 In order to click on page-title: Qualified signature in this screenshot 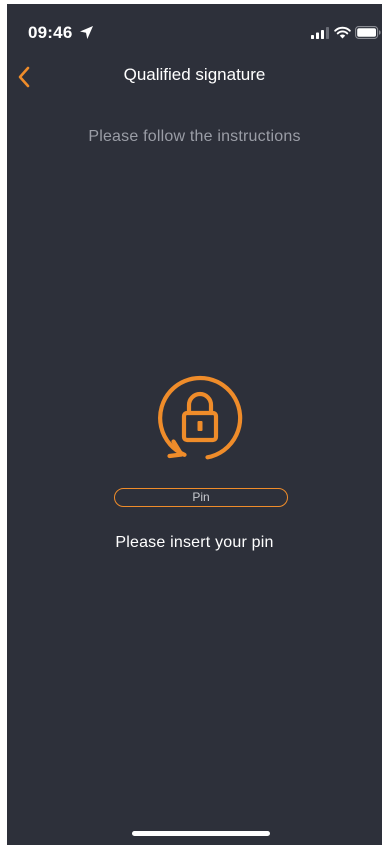, I will do `click(194, 74)`.